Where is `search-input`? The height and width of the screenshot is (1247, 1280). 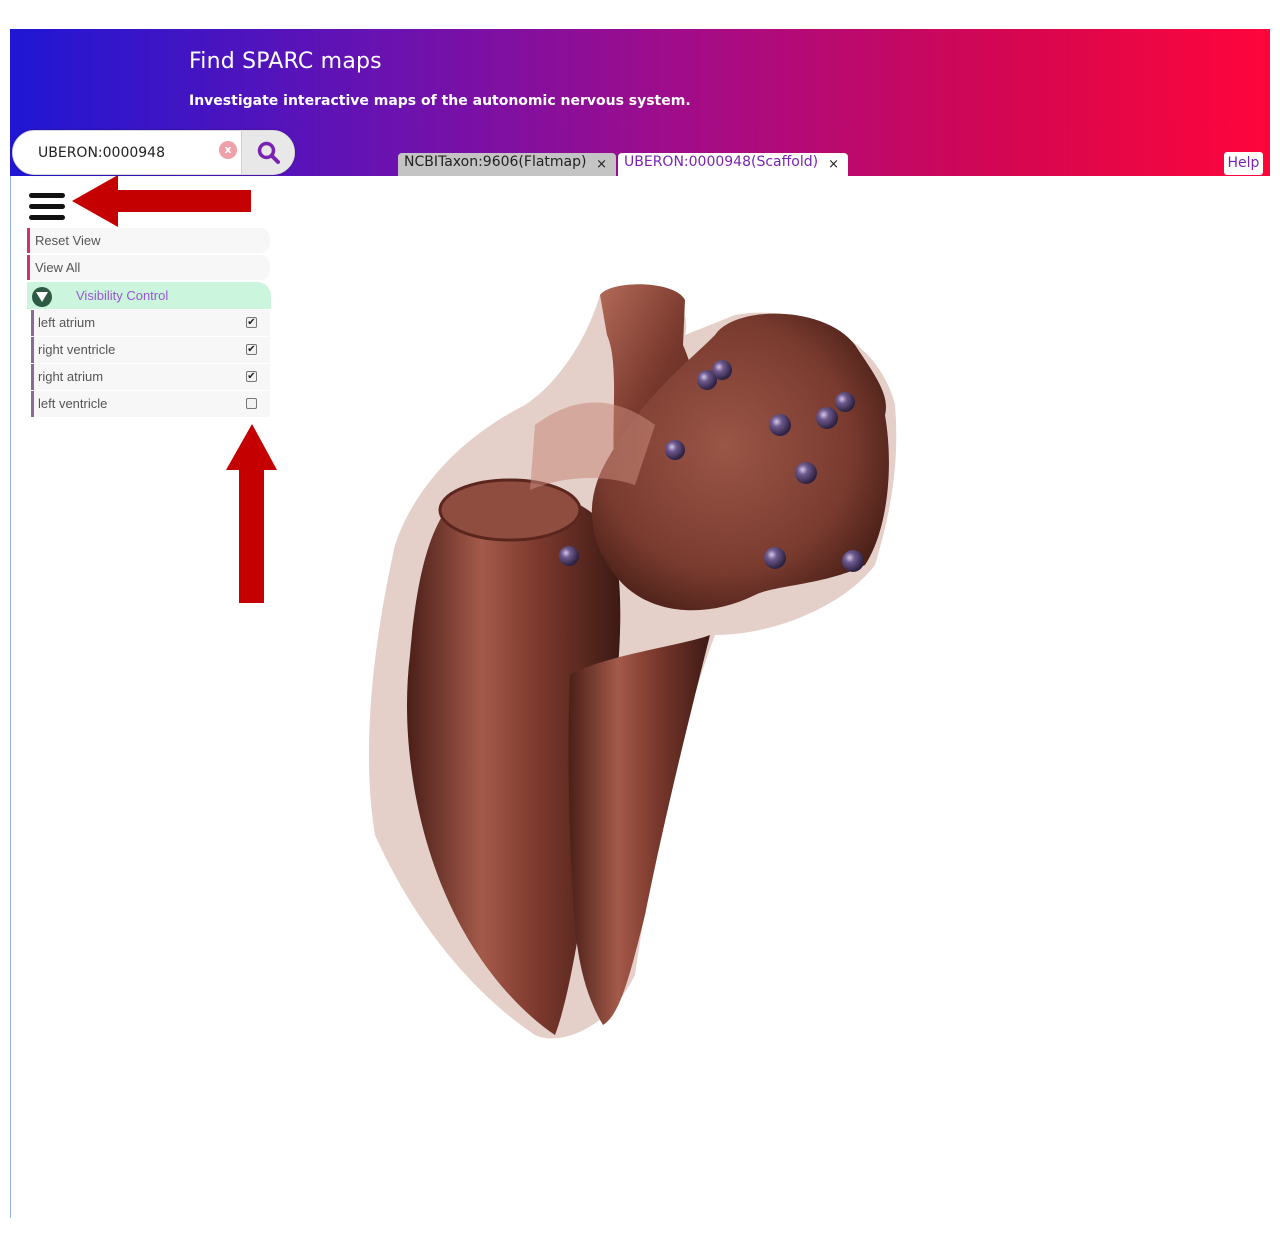
search-input is located at coordinates (127, 152).